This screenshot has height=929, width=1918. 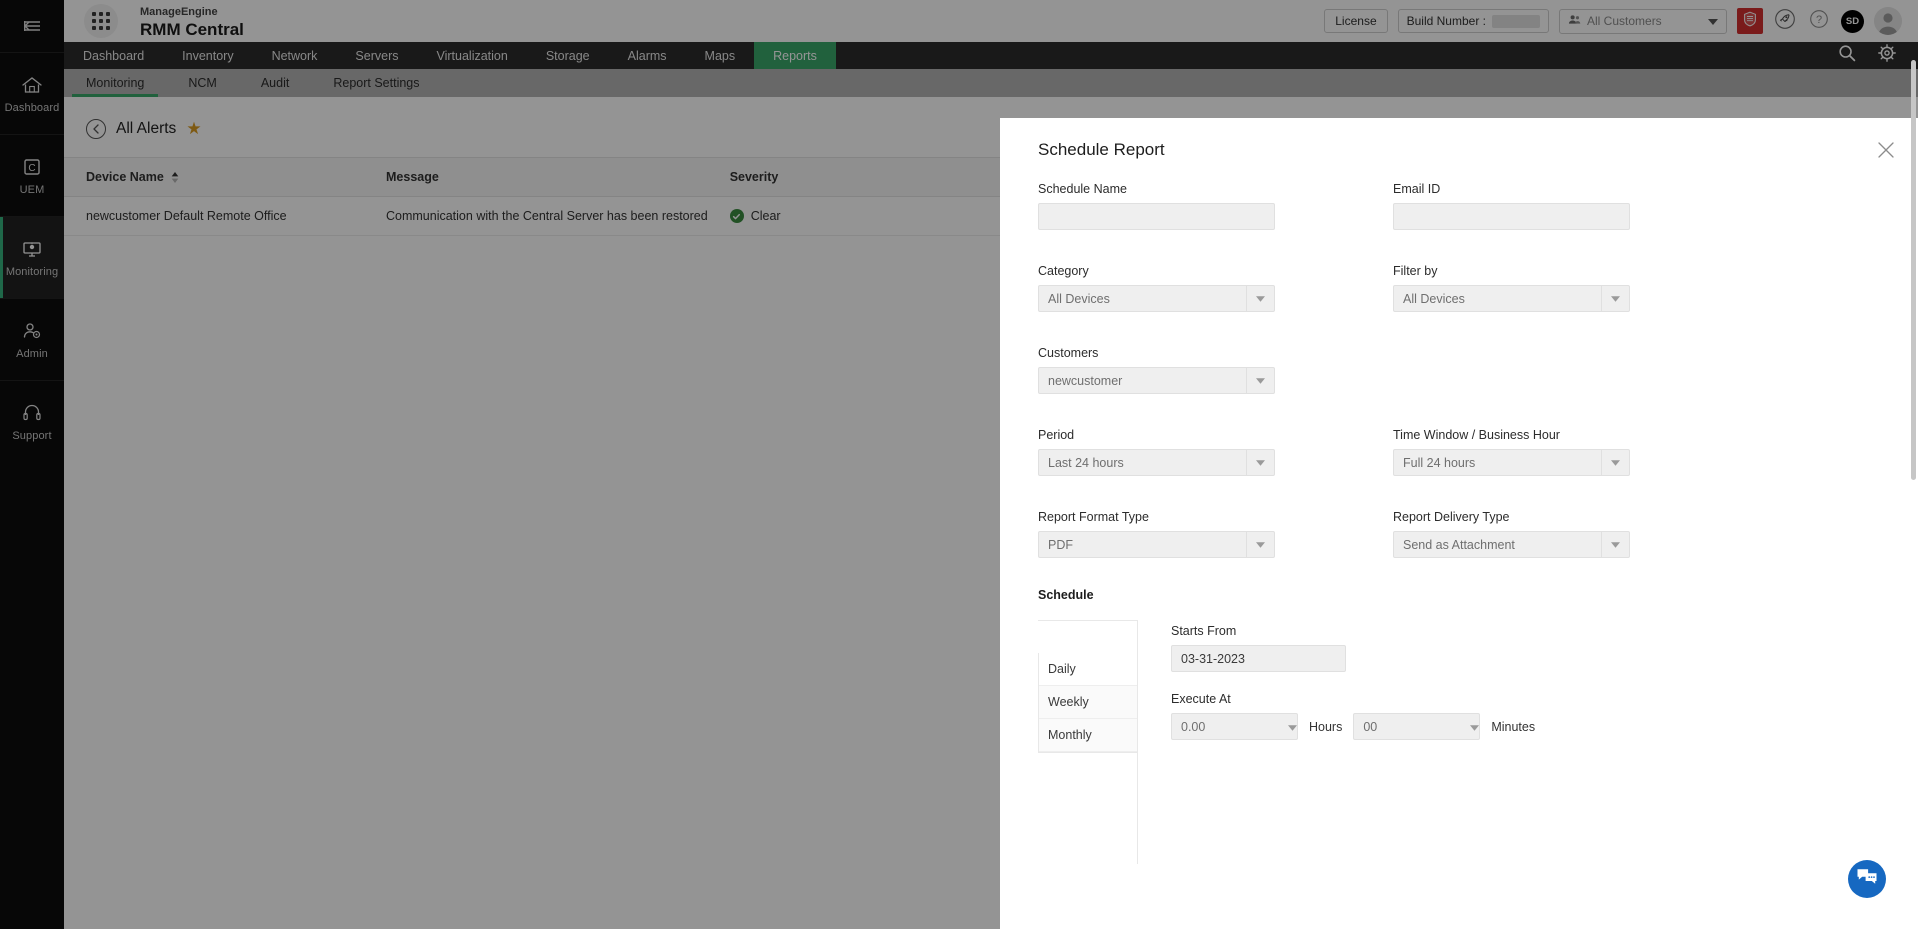 What do you see at coordinates (1088, 735) in the screenshot?
I see `tab-monthly: Monthly` at bounding box center [1088, 735].